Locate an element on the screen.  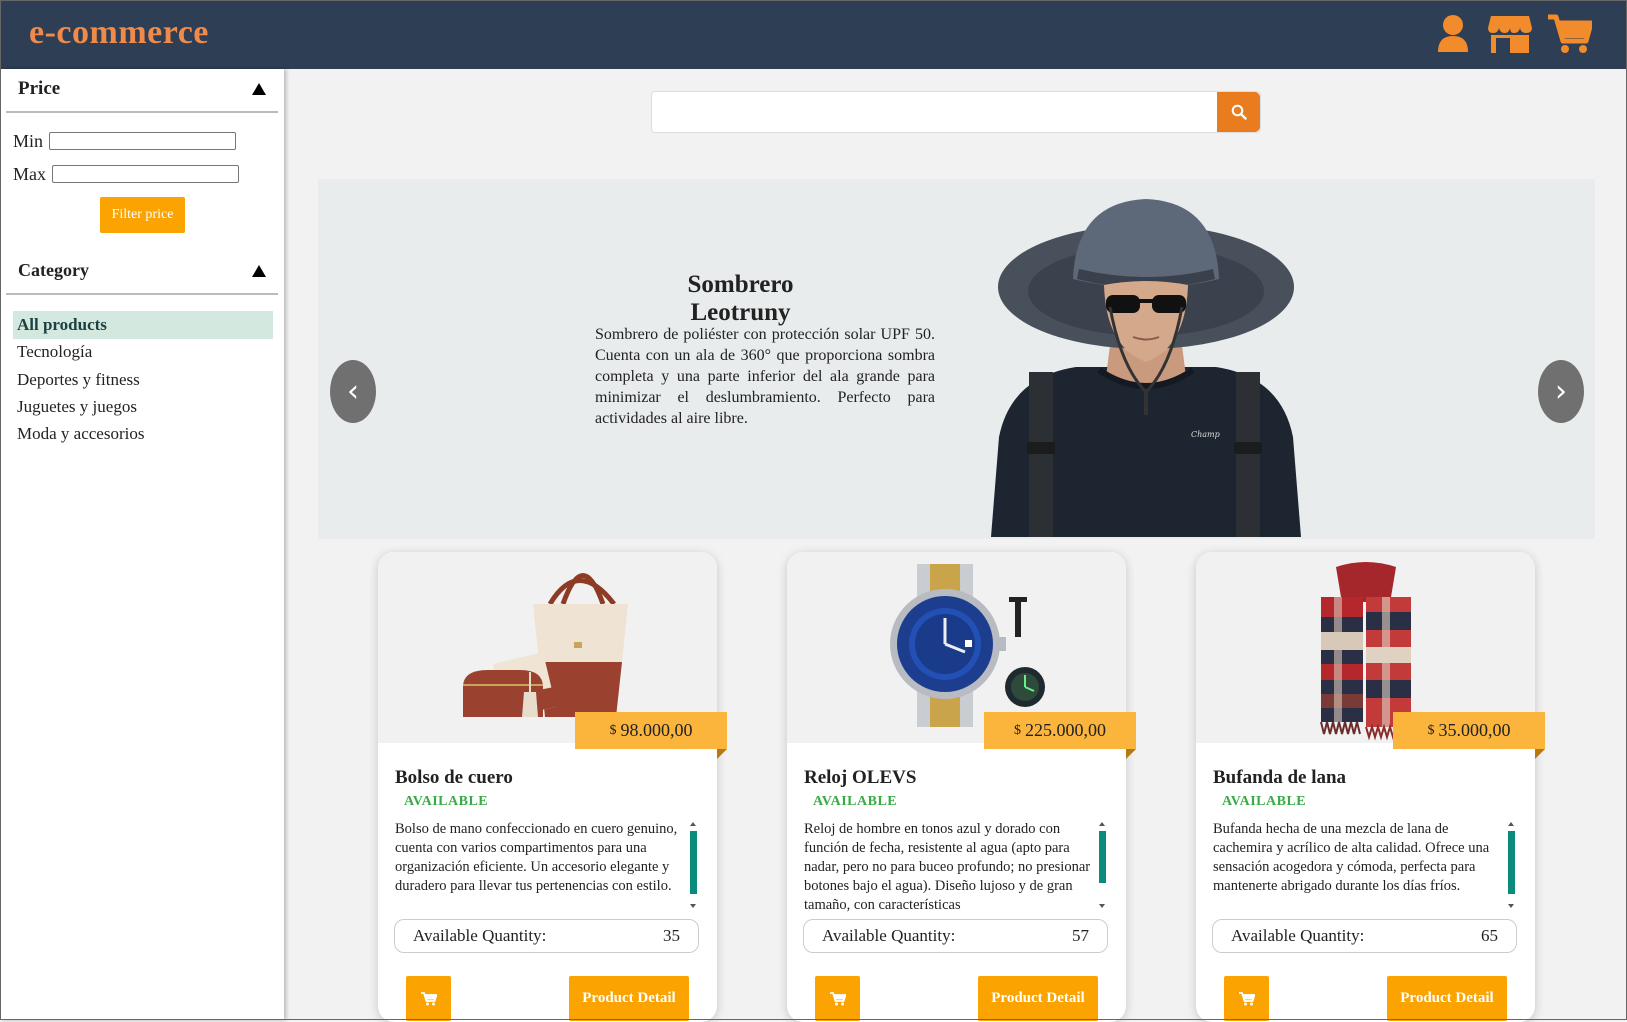
carousel-next-button: › is located at coordinates (1561, 391).